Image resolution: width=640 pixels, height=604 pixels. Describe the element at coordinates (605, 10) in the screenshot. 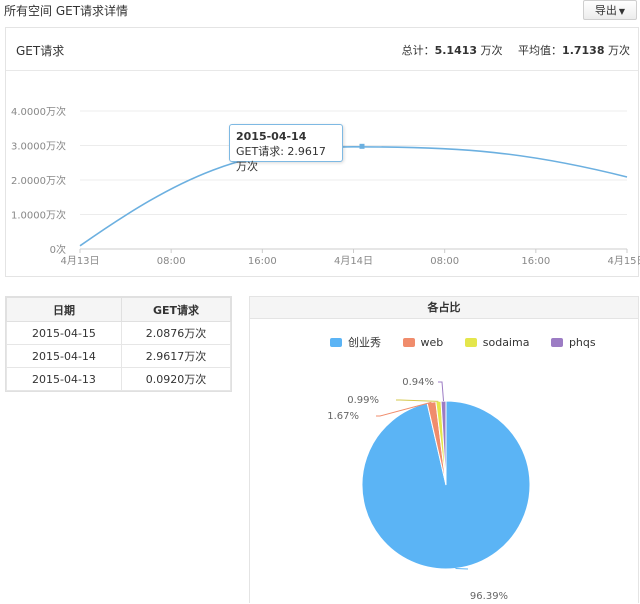

I see `export-label: 导出` at that location.